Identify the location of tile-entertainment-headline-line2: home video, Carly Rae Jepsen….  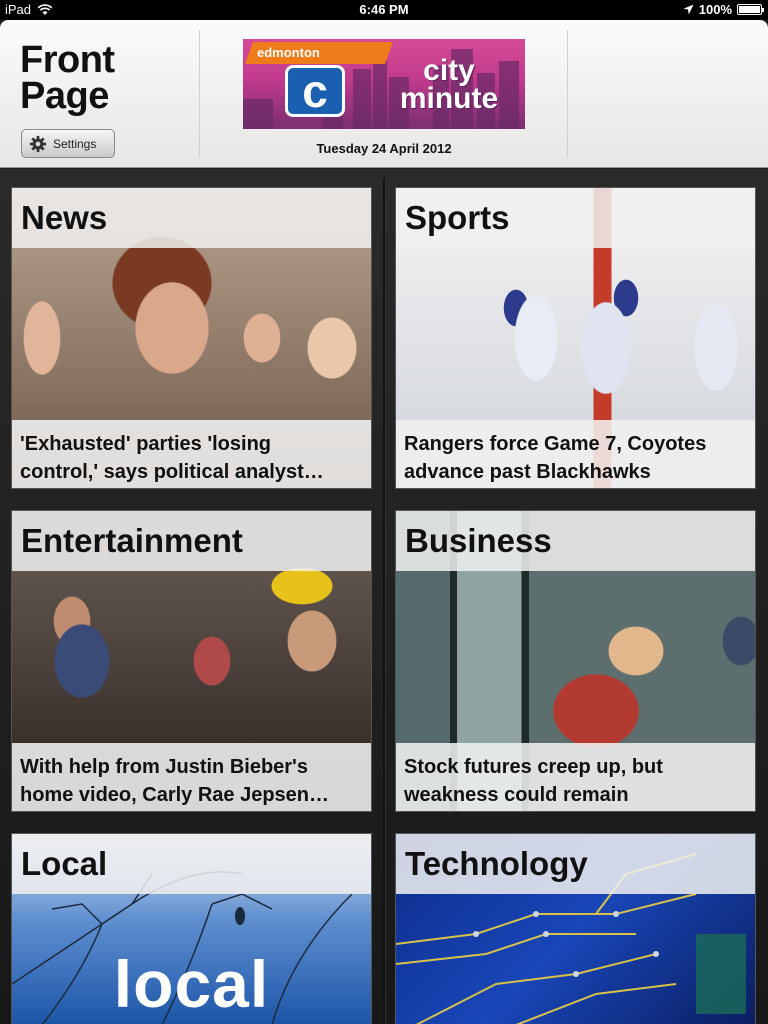
(175, 795).